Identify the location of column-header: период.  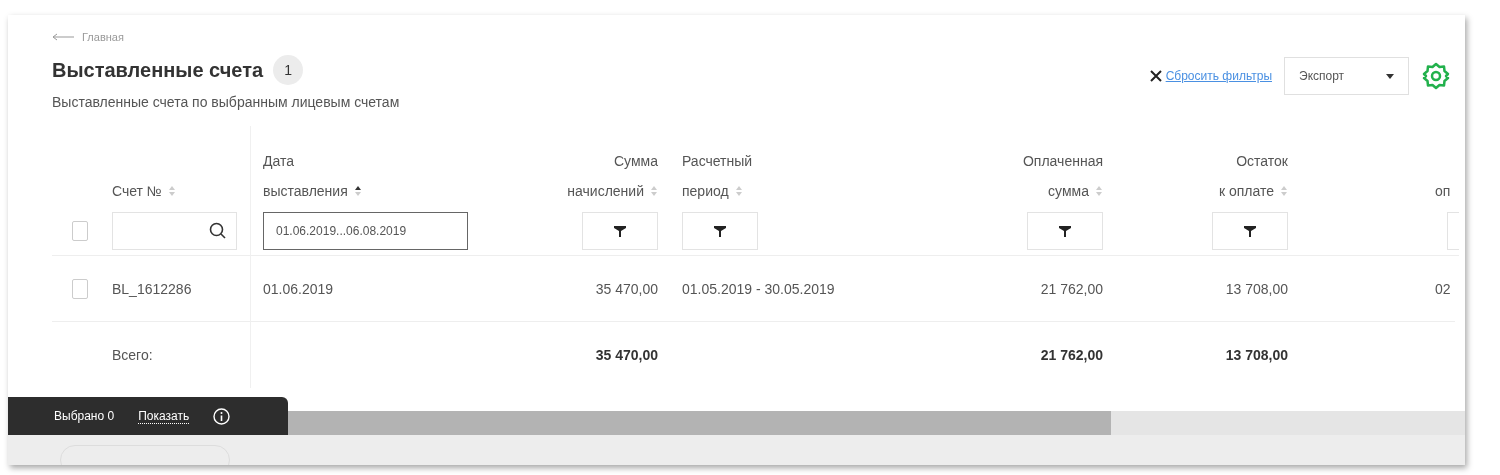
(705, 191).